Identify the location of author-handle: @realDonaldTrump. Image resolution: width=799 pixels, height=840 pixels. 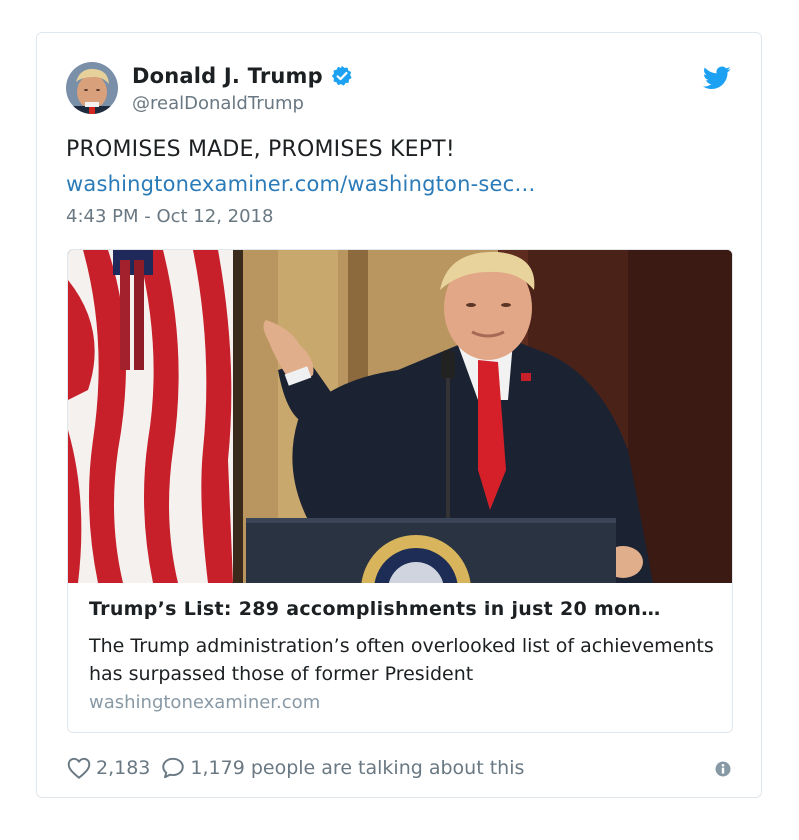
(218, 103).